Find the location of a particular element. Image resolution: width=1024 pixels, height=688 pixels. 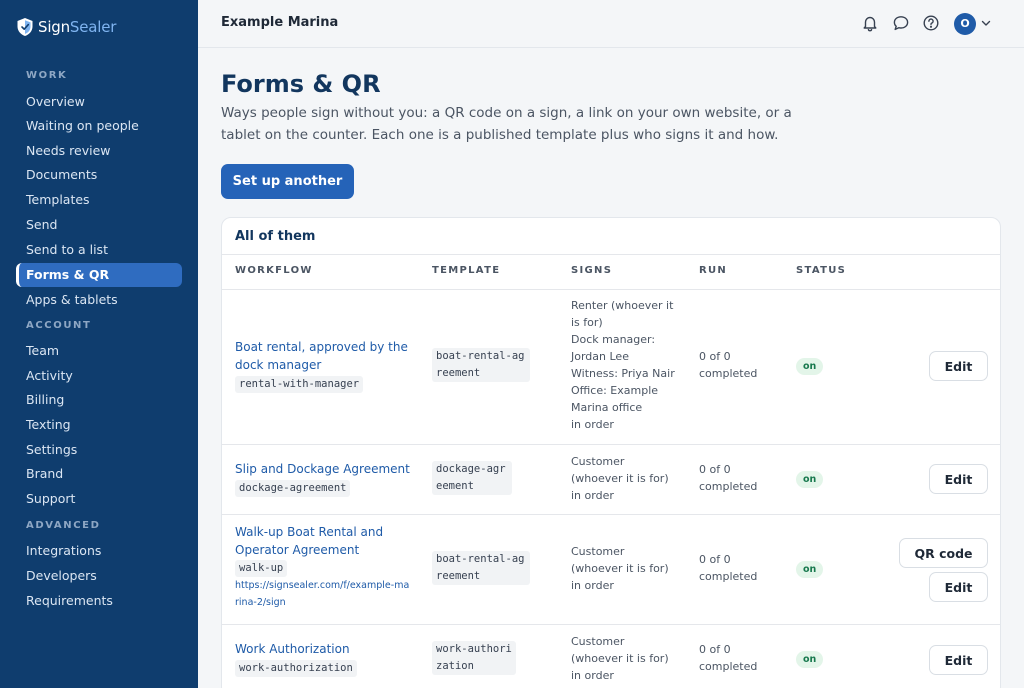

template-slug: dockage-agreement is located at coordinates (472, 478).